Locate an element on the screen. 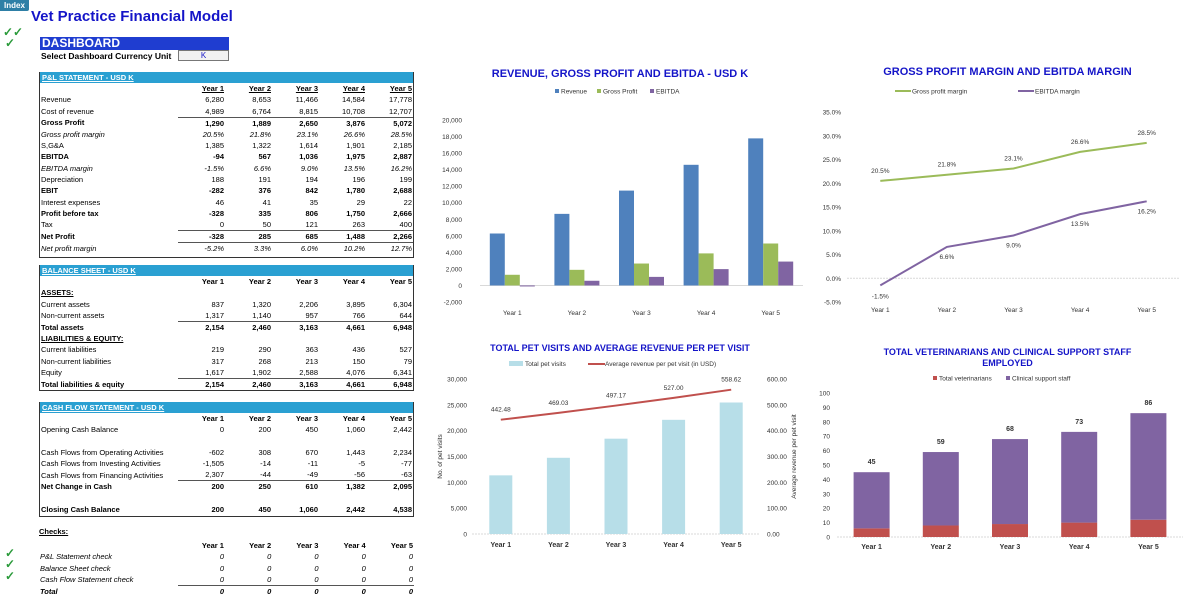 The width and height of the screenshot is (1200, 600). cell-value: 1,443 is located at coordinates (342, 452).